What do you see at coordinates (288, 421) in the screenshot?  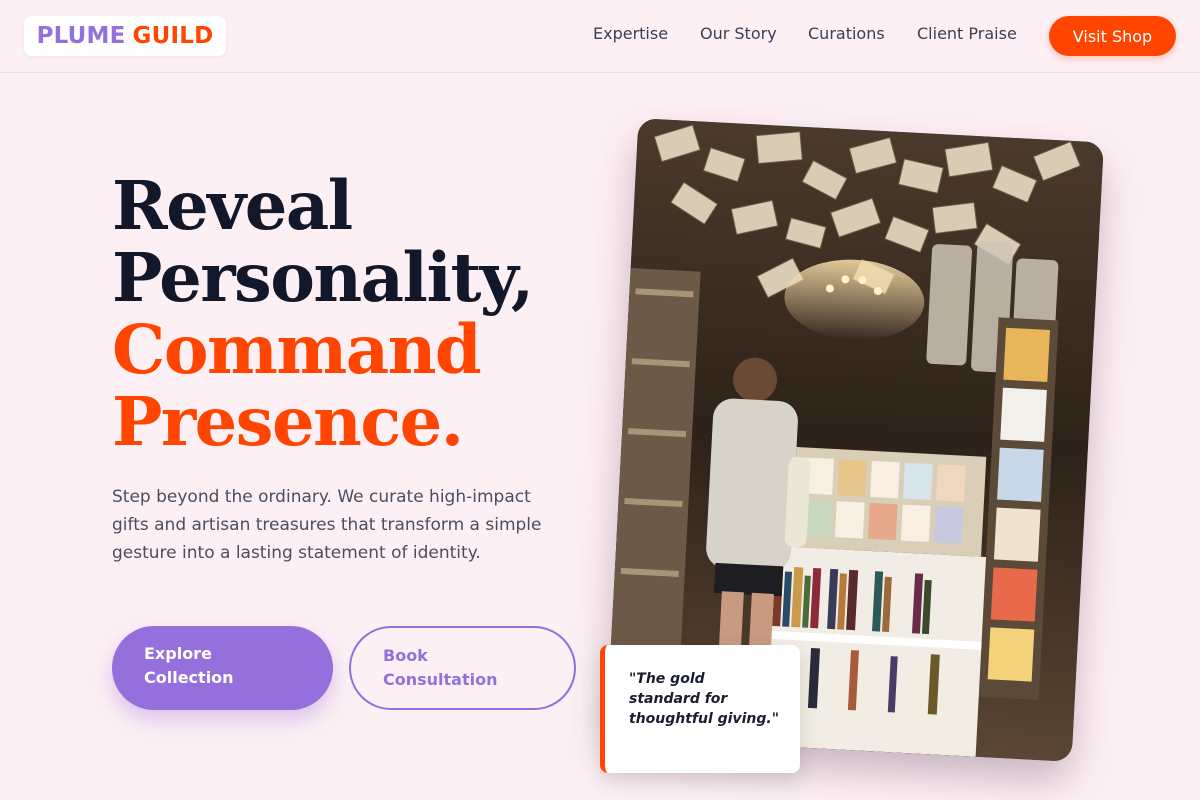 I see `headline-accent-2: Presence.` at bounding box center [288, 421].